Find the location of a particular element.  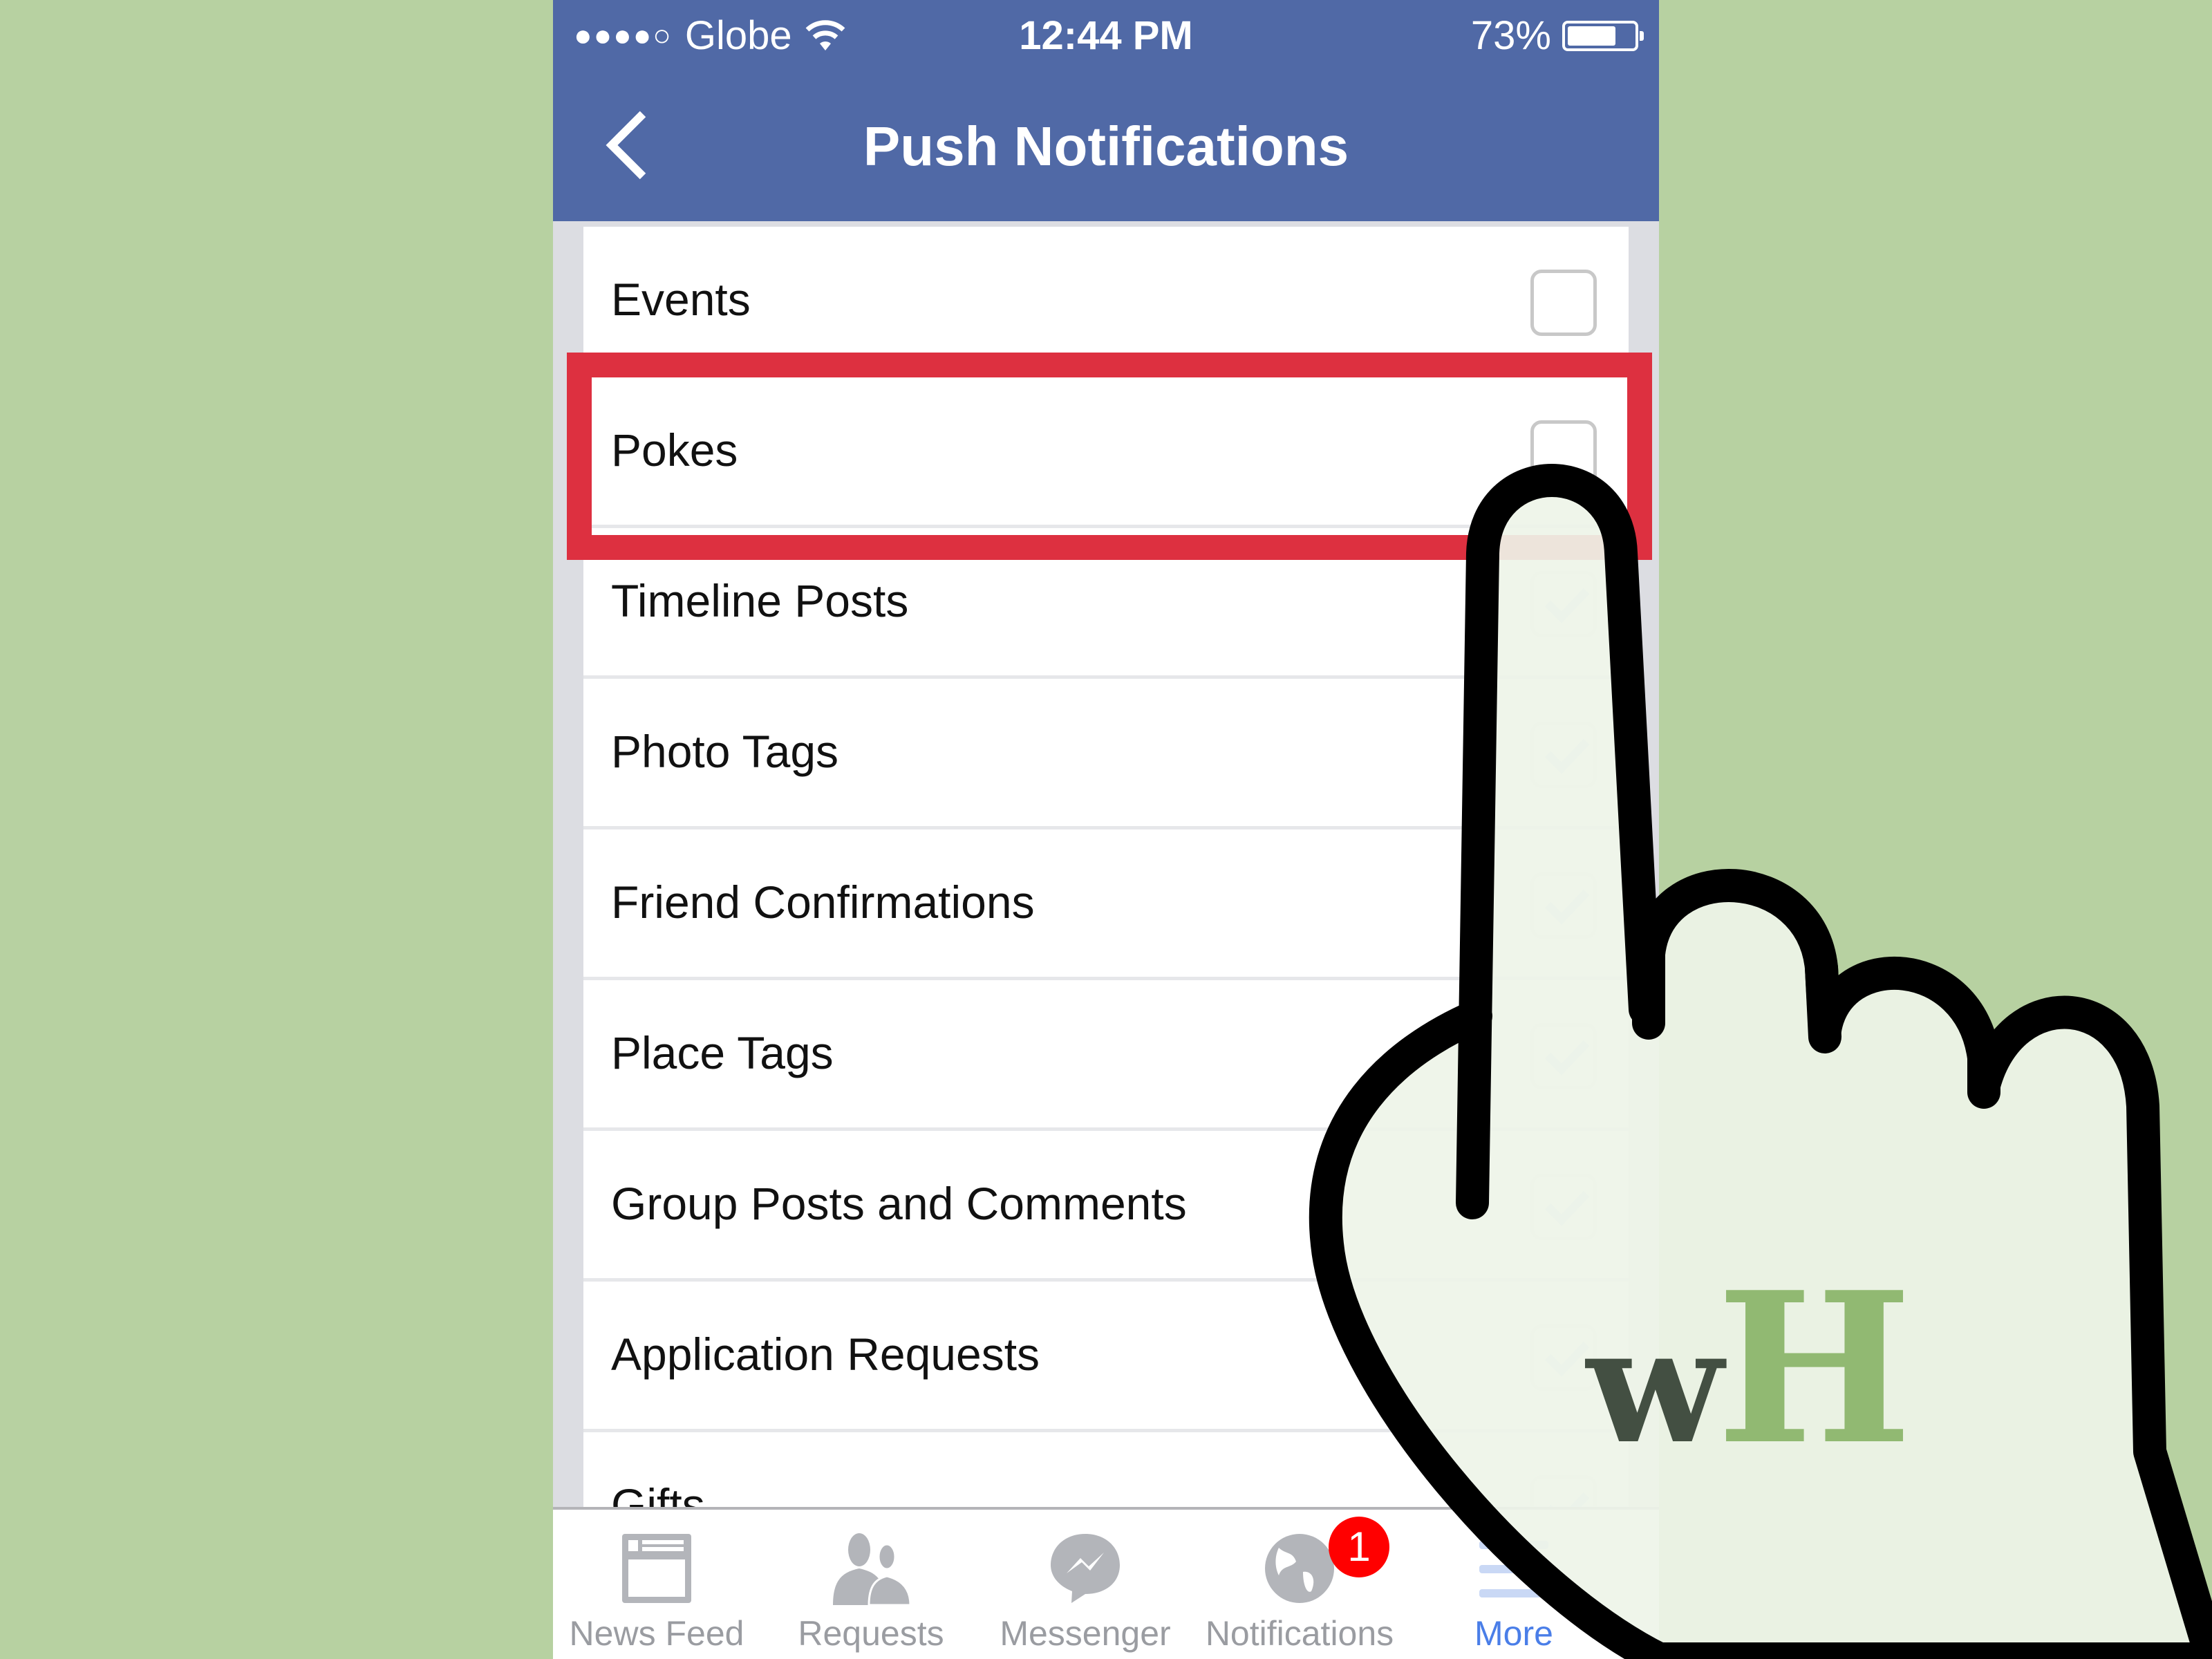

tab-messenger: Messenger is located at coordinates (1085, 1584).